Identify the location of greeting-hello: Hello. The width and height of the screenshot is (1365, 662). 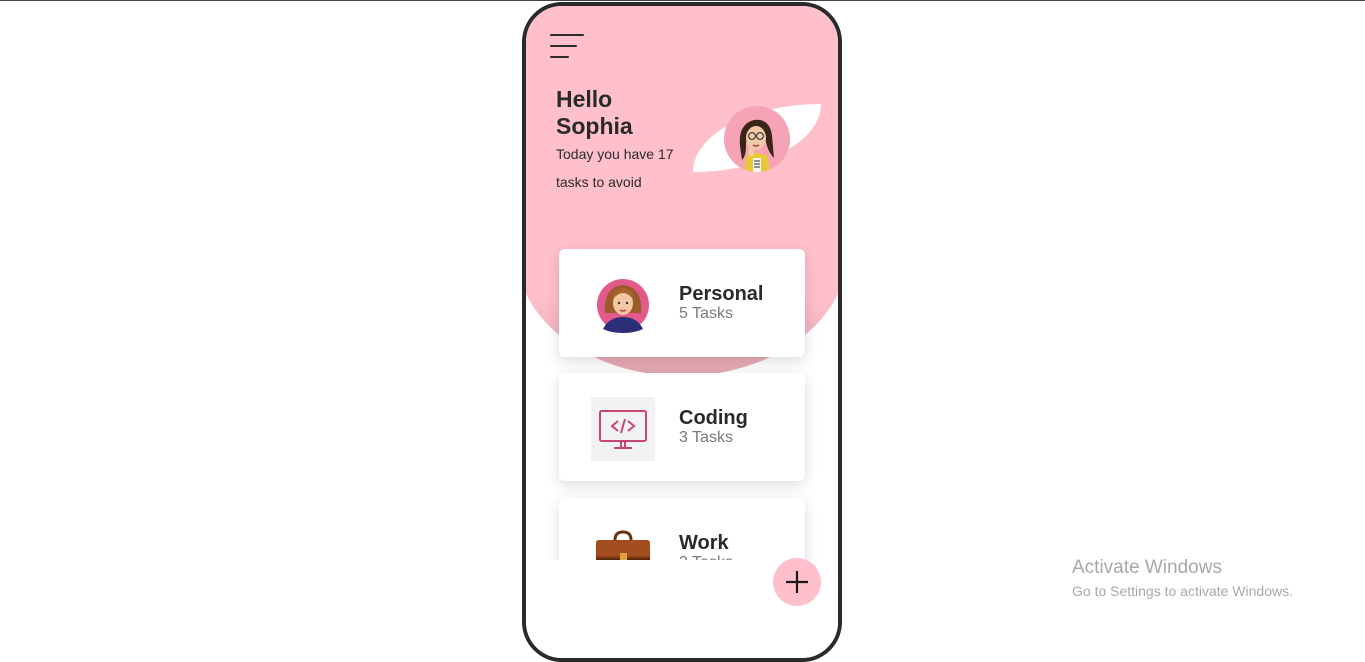
(584, 99).